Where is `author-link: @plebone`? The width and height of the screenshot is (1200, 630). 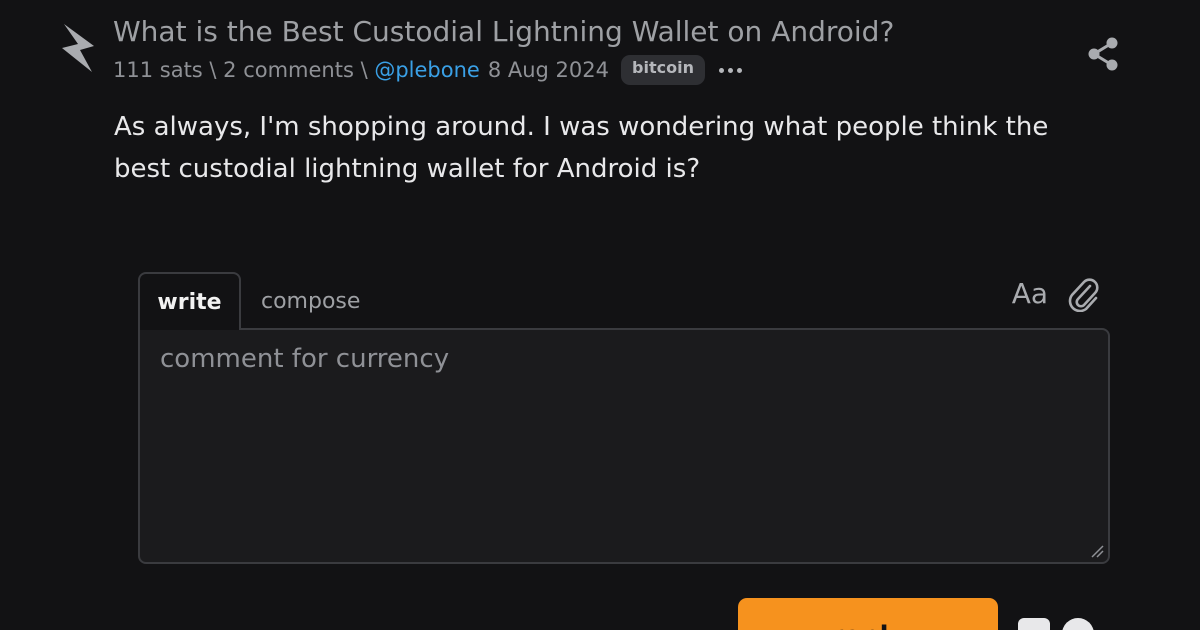 author-link: @plebone is located at coordinates (427, 70).